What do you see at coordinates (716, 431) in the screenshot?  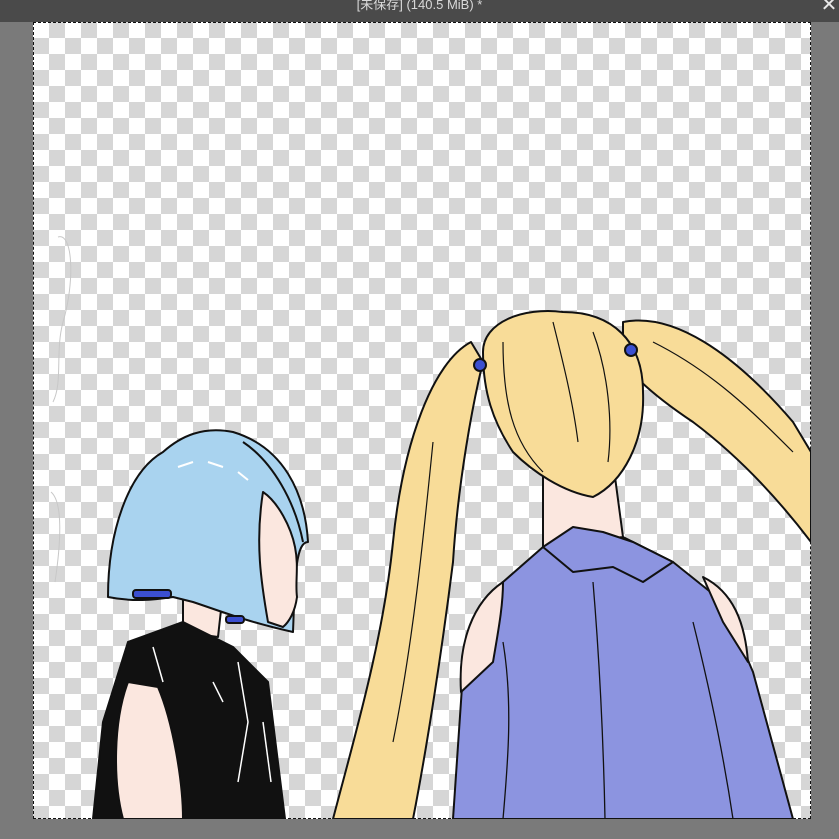 I see `right-twintail` at bounding box center [716, 431].